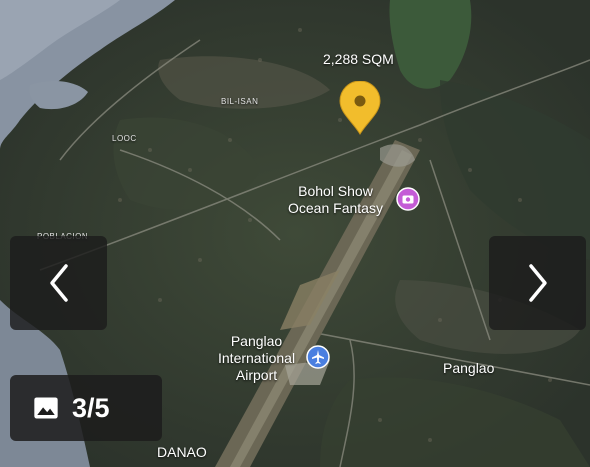  What do you see at coordinates (408, 199) in the screenshot?
I see `camera-poi-icon` at bounding box center [408, 199].